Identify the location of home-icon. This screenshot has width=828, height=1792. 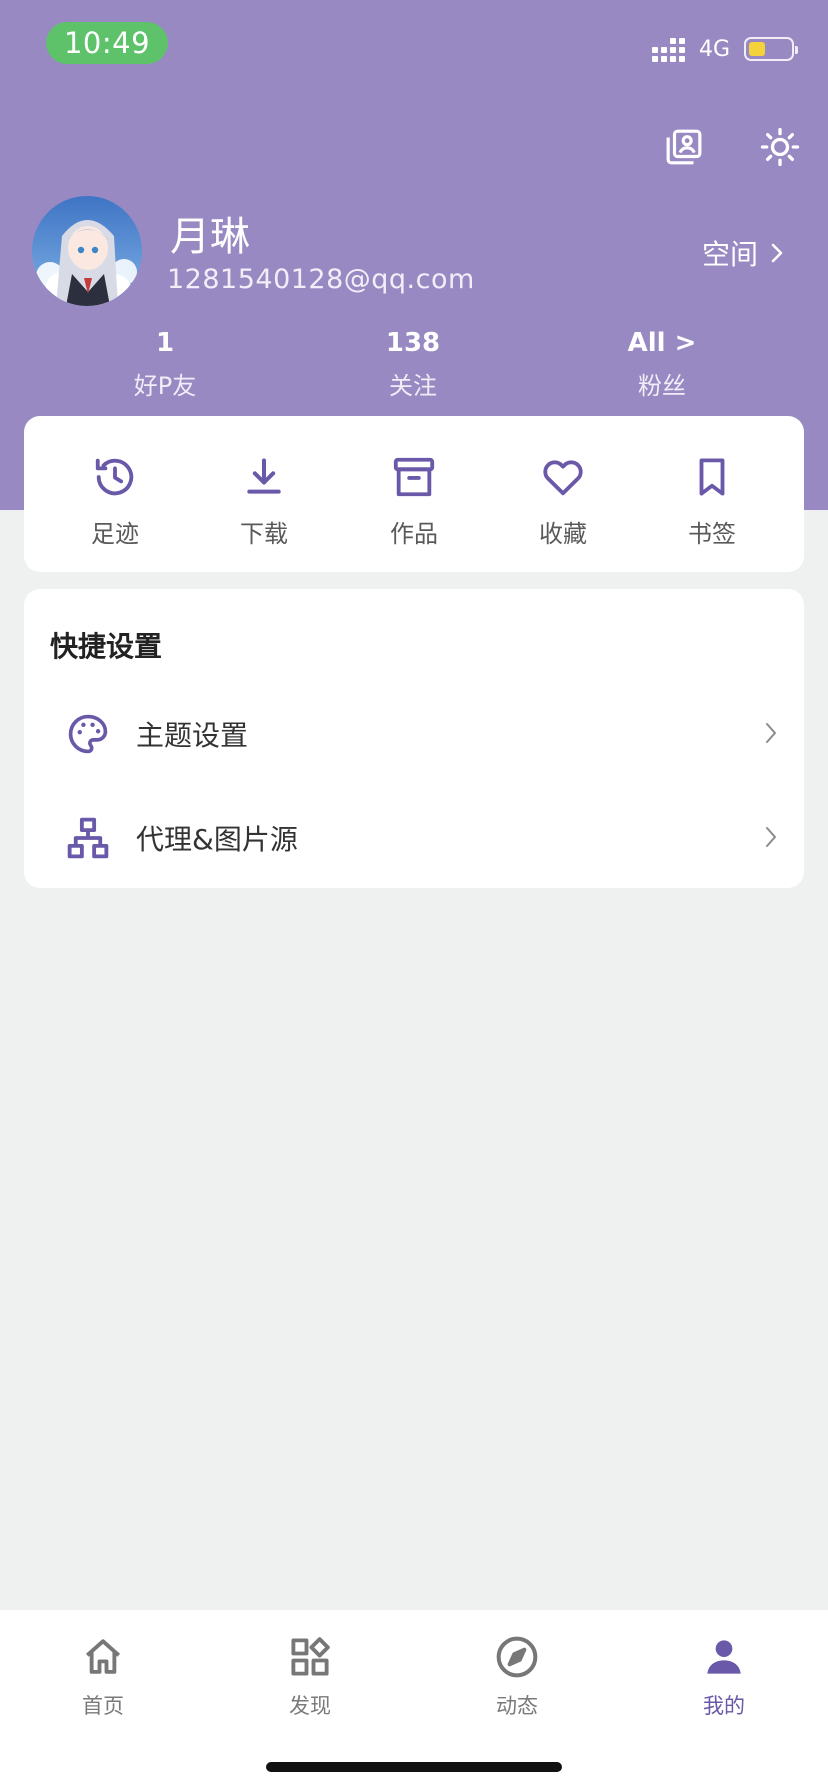
(103, 1657).